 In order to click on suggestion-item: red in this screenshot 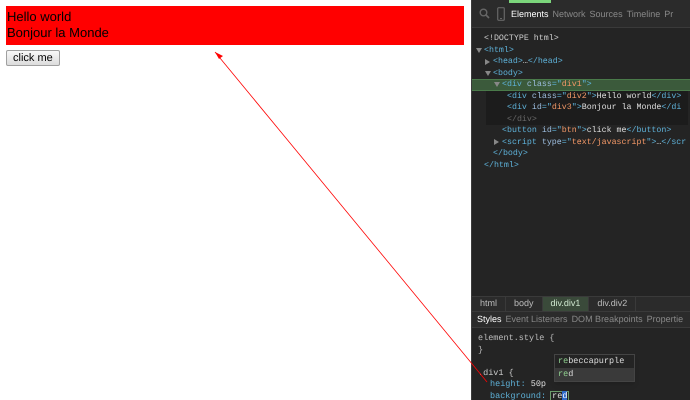, I will do `click(594, 374)`.